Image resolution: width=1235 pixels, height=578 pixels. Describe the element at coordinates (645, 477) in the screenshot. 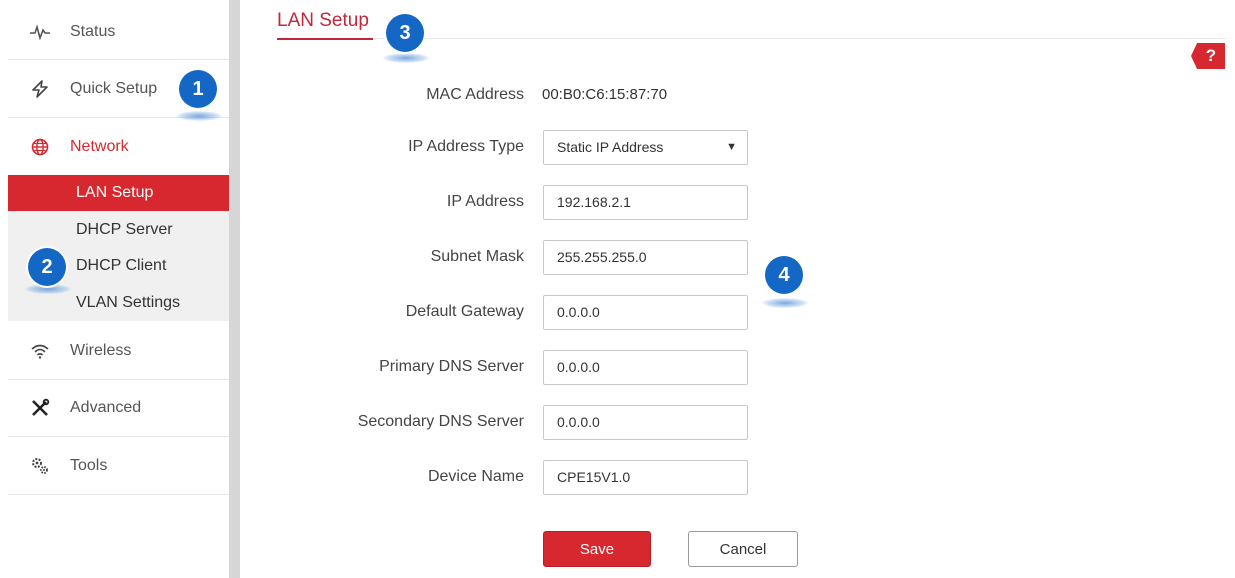

I see `device-name-field: CPE15V1.0` at that location.